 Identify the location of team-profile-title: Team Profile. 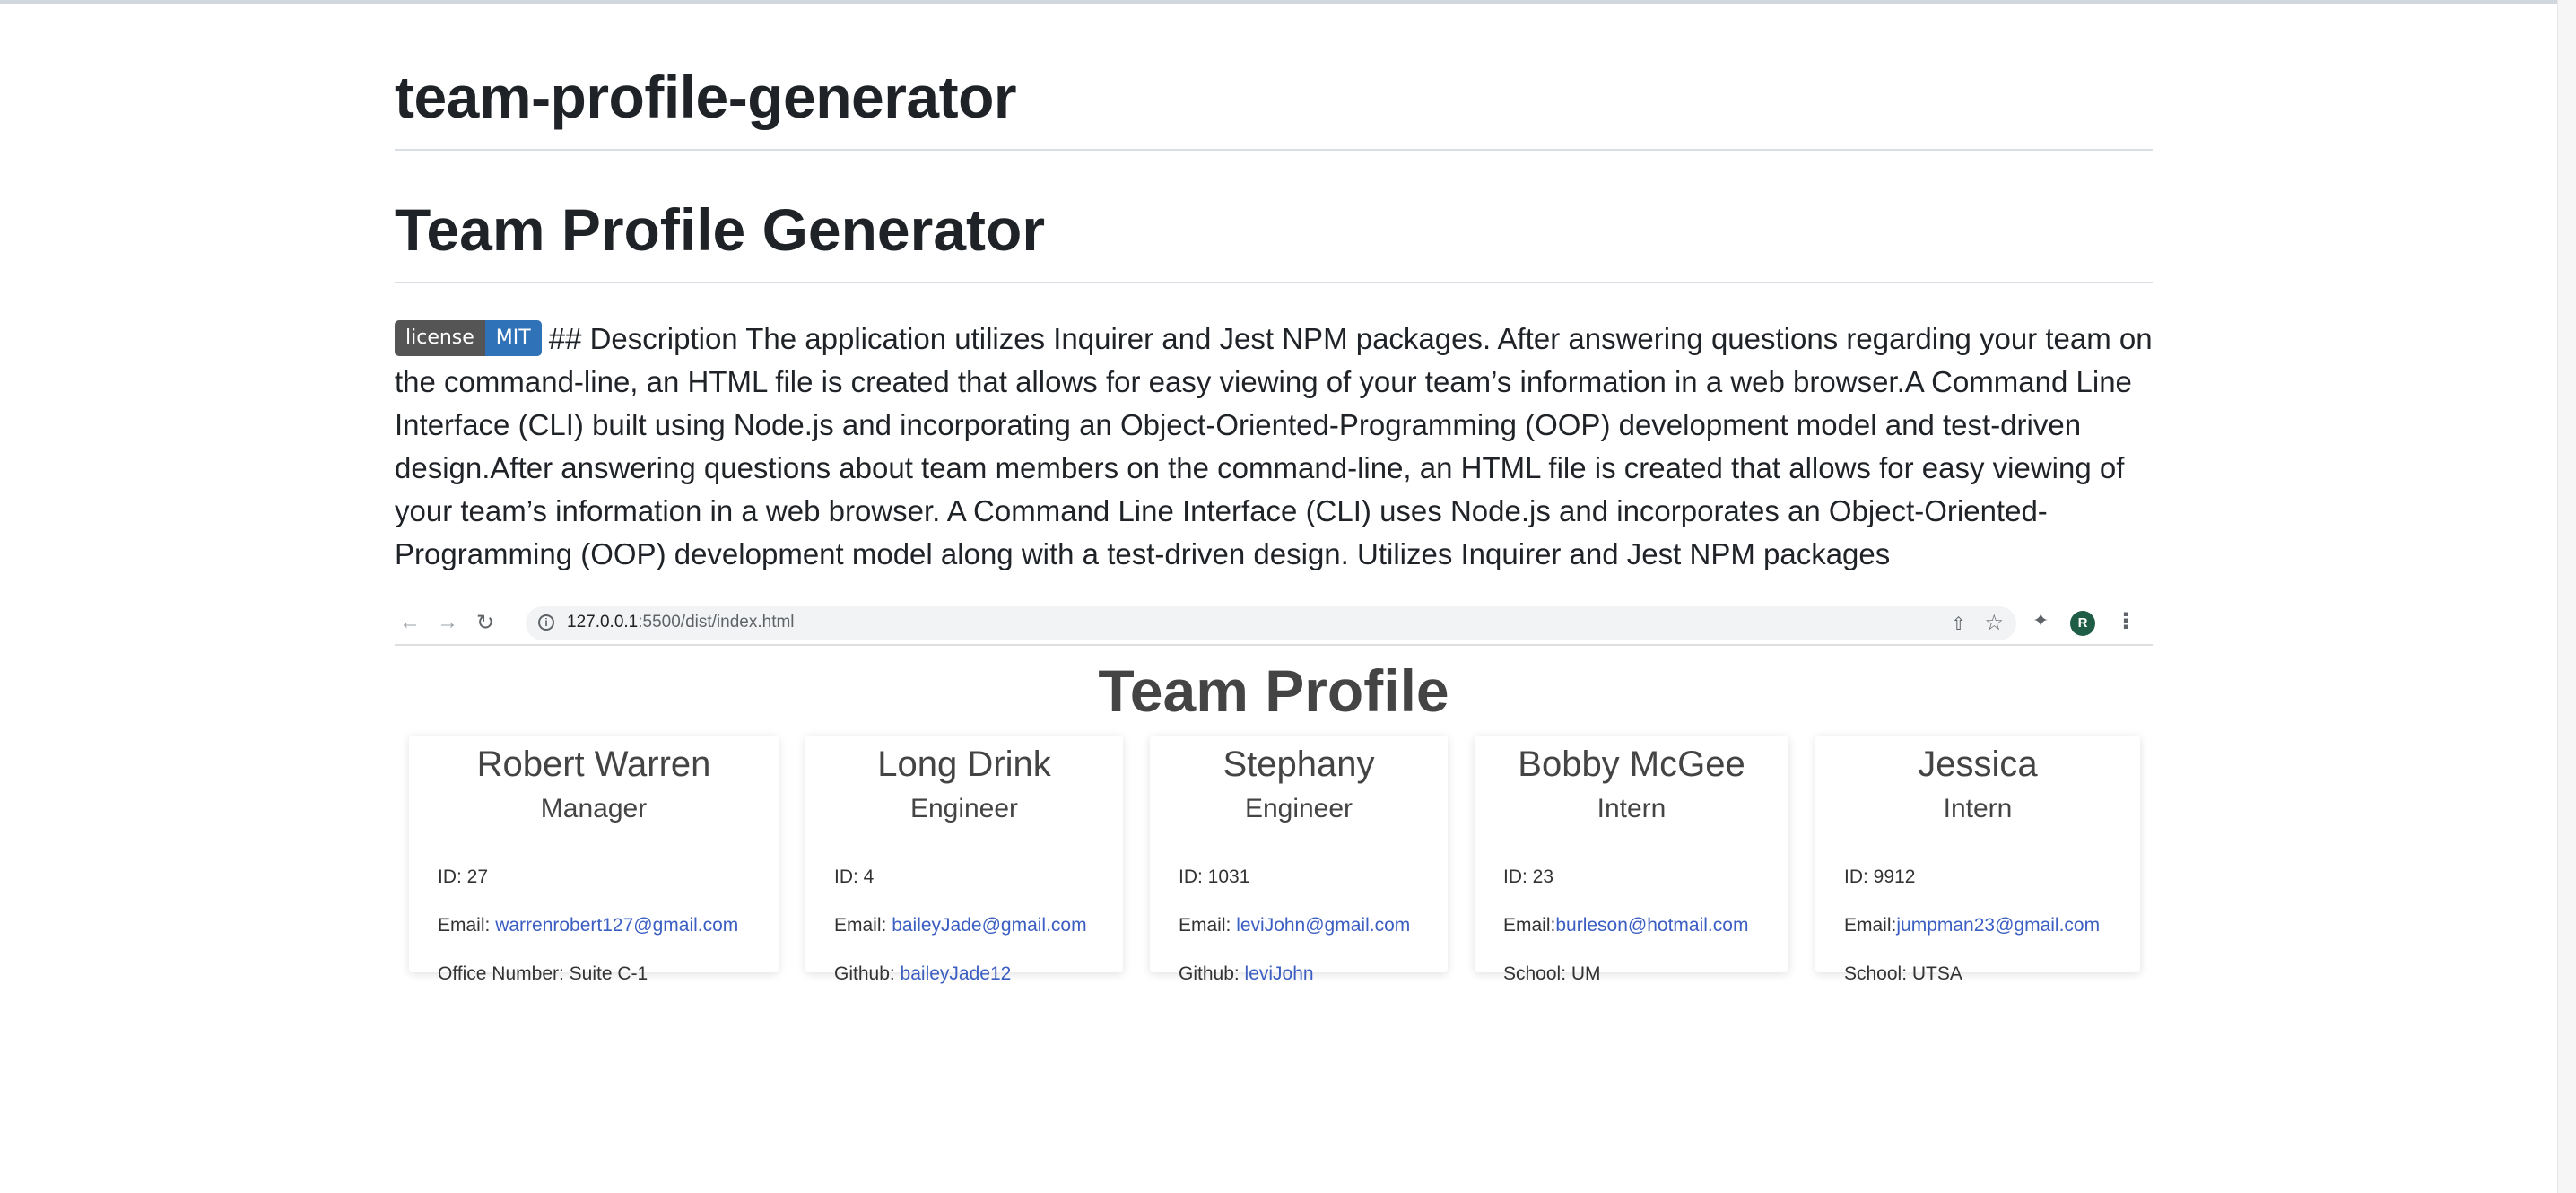
(1273, 691).